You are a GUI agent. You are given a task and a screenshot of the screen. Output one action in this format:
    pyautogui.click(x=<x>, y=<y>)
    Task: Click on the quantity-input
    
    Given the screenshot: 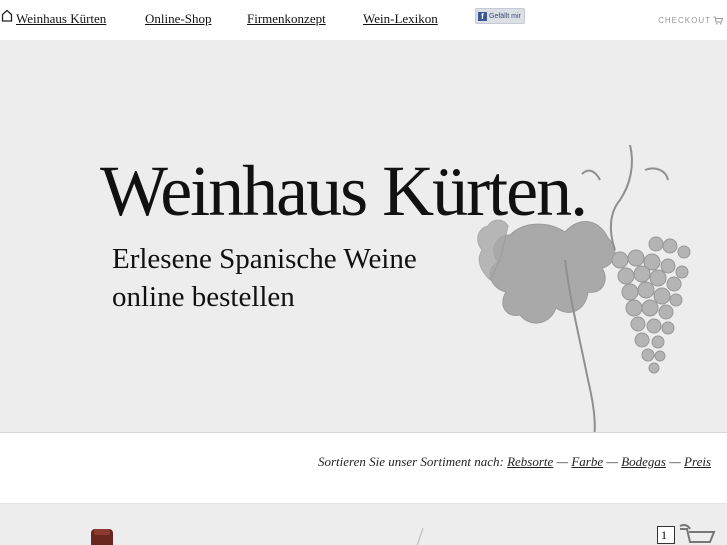 What is the action you would take?
    pyautogui.click(x=666, y=535)
    